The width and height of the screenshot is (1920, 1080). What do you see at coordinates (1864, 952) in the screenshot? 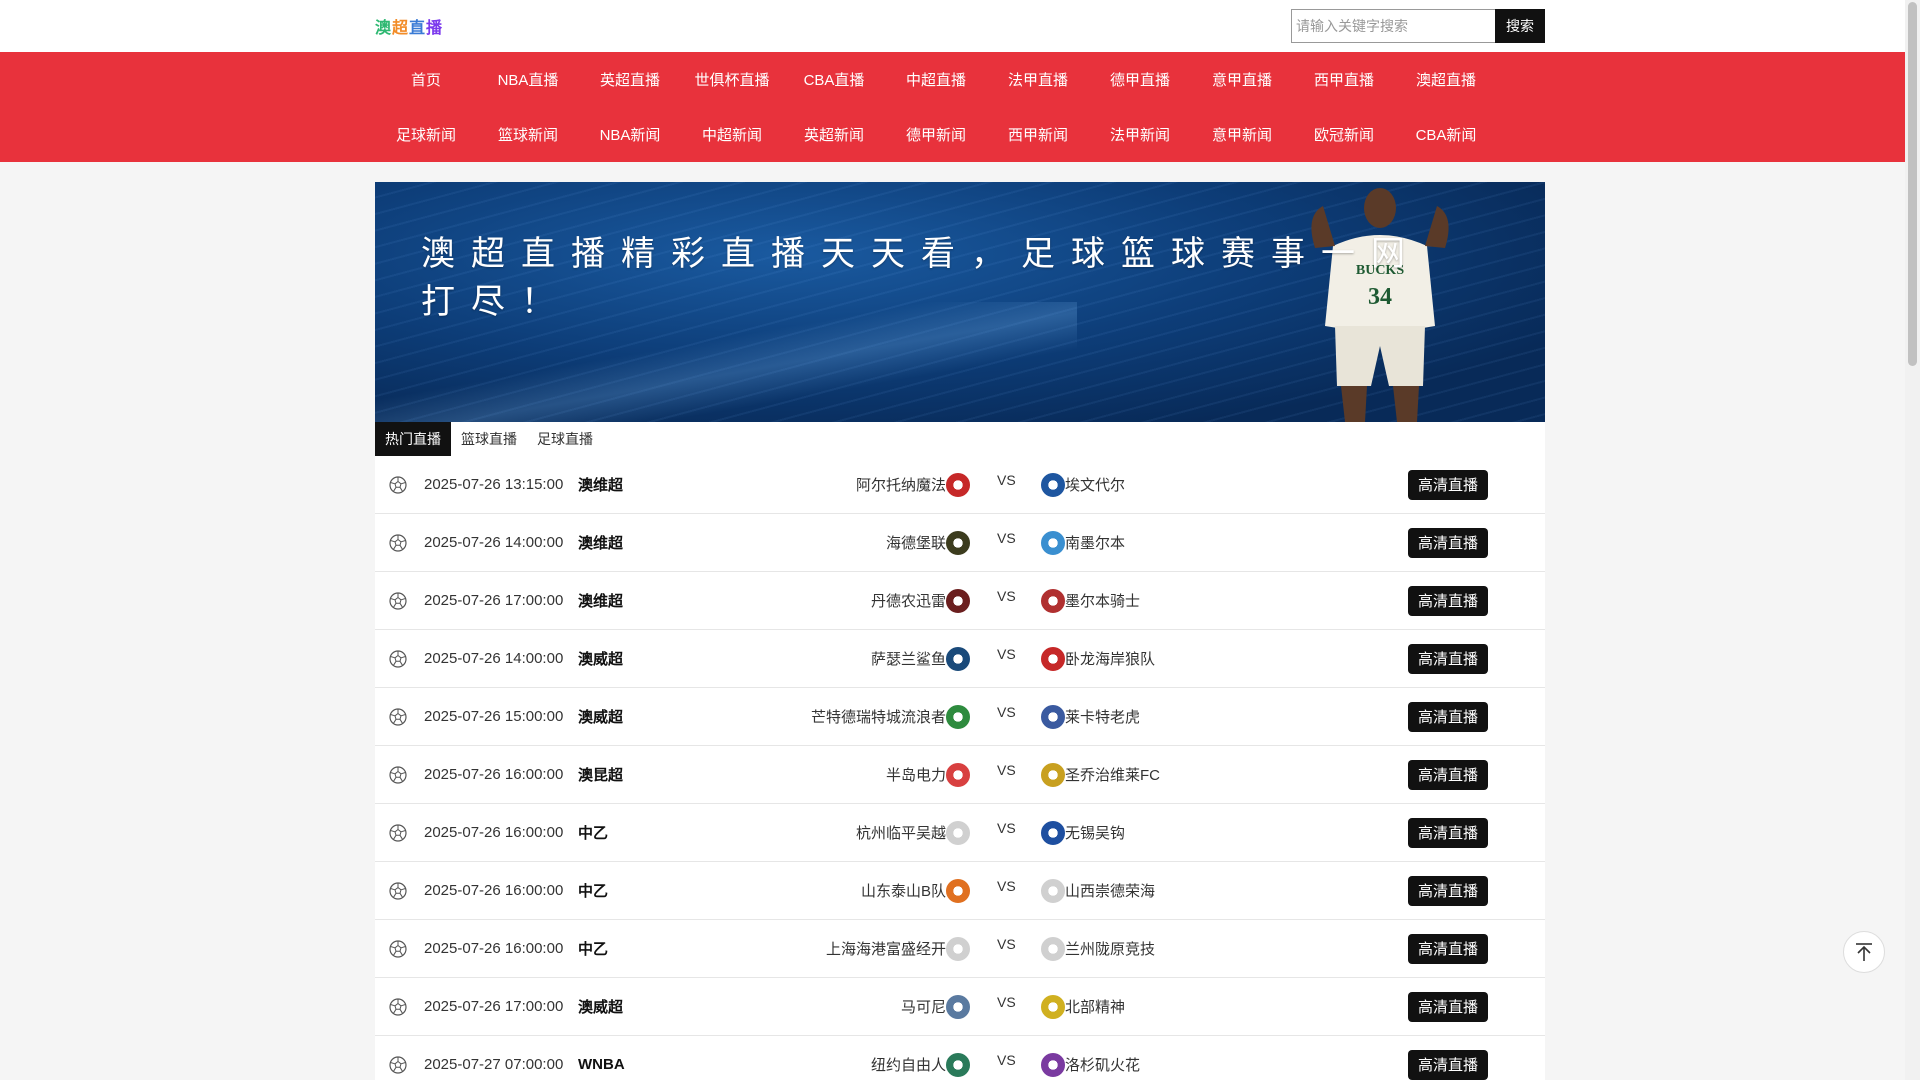
I see `back-to-top-button` at bounding box center [1864, 952].